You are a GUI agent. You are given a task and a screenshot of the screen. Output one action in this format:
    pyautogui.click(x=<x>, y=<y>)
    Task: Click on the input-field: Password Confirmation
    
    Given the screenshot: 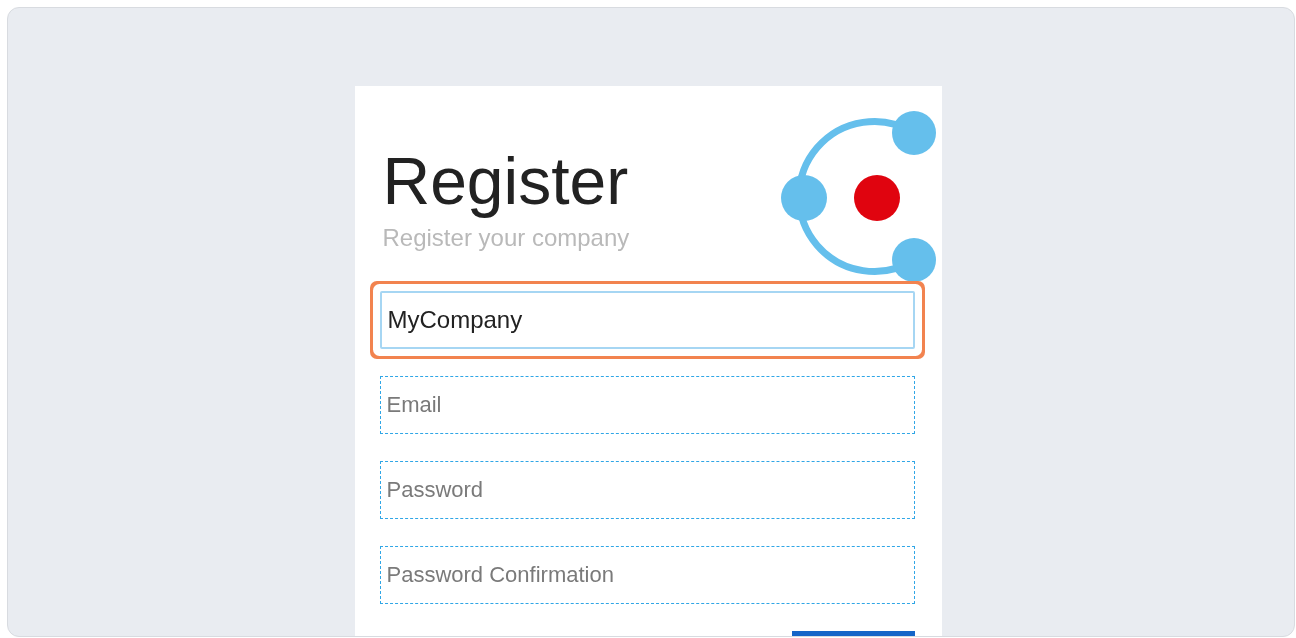 What is the action you would take?
    pyautogui.click(x=647, y=575)
    